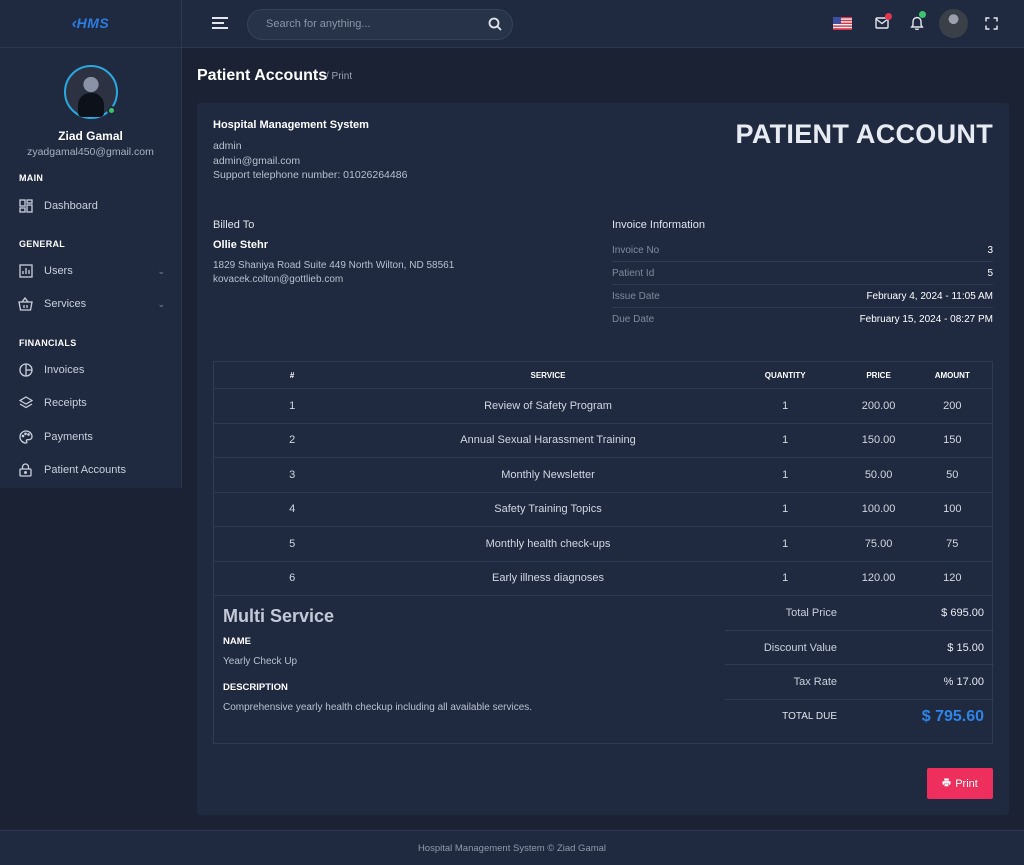 This screenshot has height=865, width=1024. What do you see at coordinates (878, 440) in the screenshot?
I see `table-cell: 150.00` at bounding box center [878, 440].